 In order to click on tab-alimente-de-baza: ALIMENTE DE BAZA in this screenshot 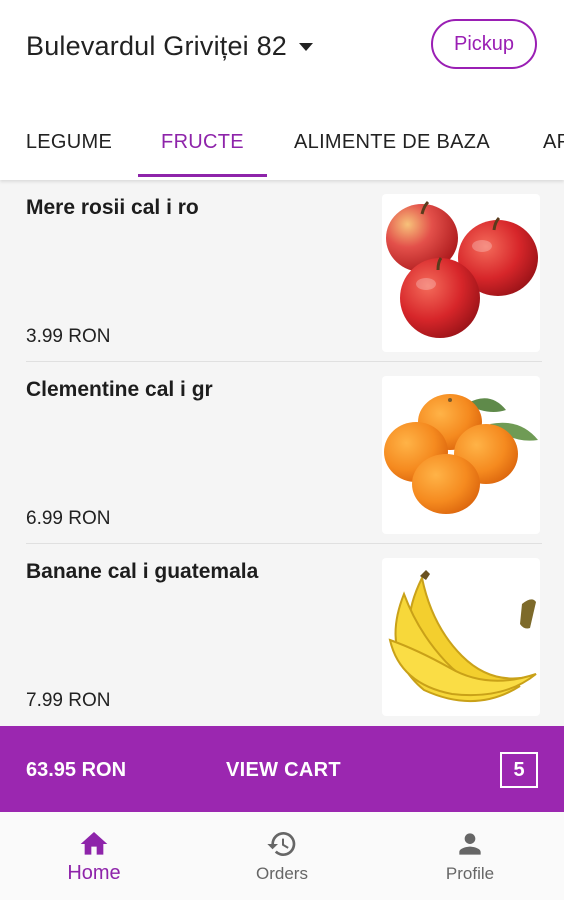, I will do `click(392, 142)`.